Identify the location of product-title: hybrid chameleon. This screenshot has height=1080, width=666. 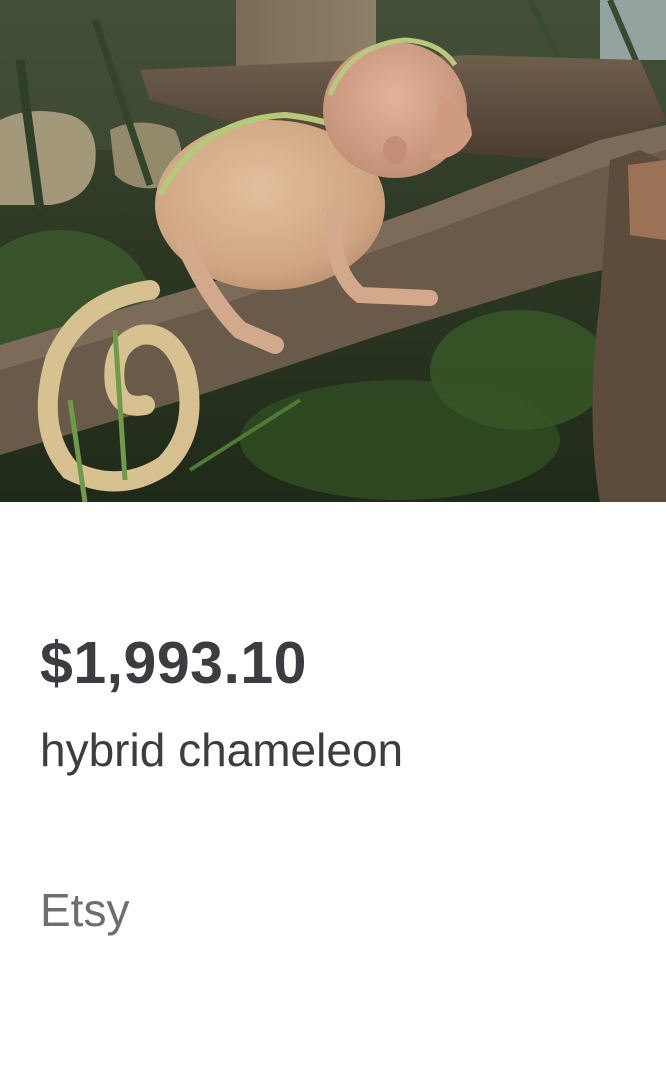
(221, 750).